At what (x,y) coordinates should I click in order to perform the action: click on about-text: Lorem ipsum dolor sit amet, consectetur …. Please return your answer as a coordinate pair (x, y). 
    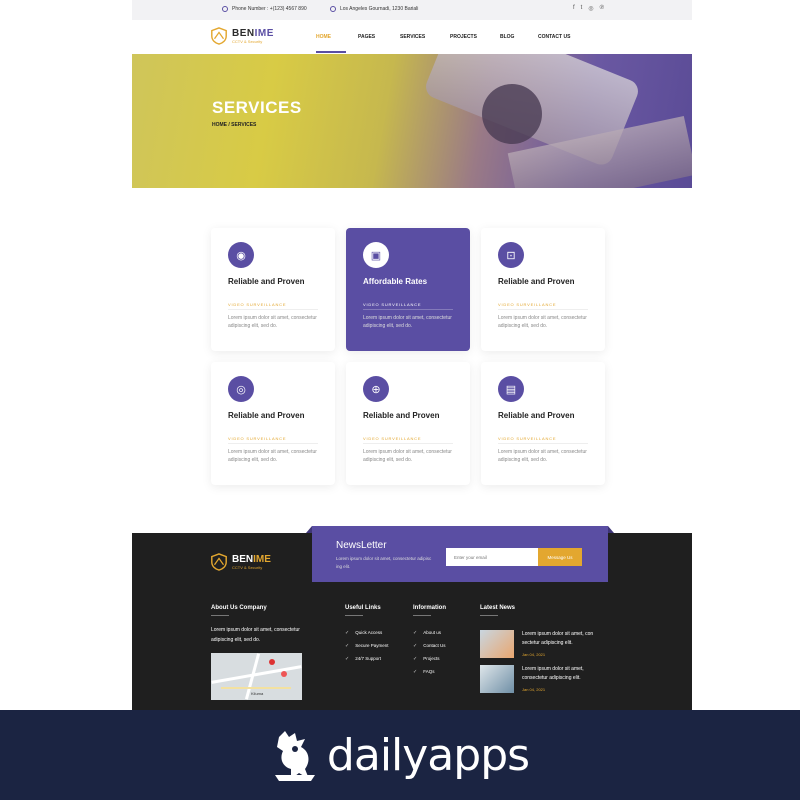
    Looking at the image, I should click on (255, 635).